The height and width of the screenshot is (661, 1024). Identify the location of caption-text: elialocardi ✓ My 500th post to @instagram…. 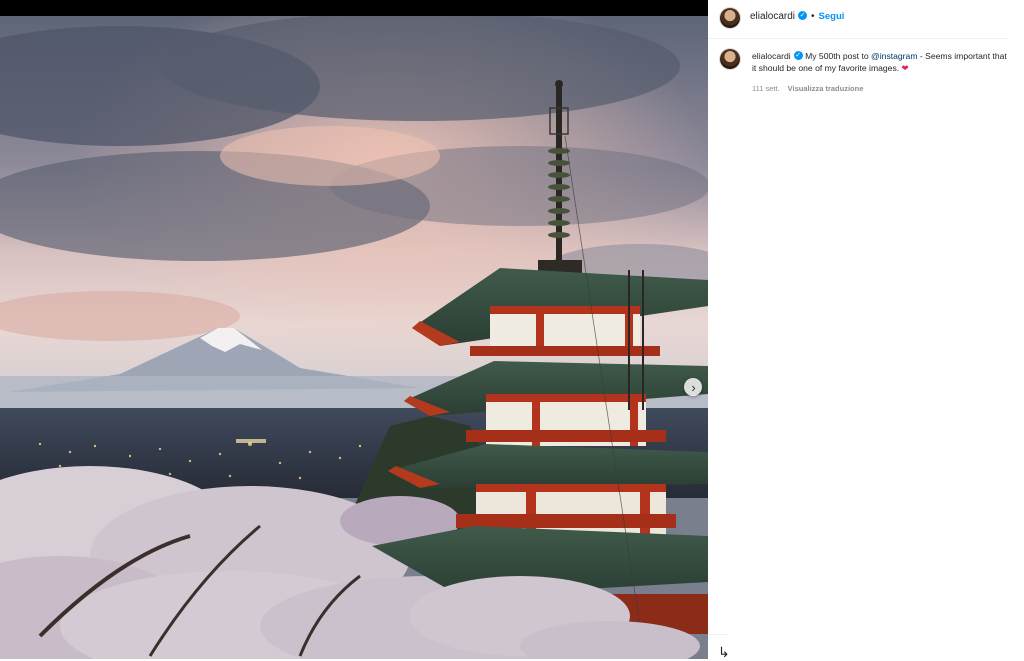
(881, 62).